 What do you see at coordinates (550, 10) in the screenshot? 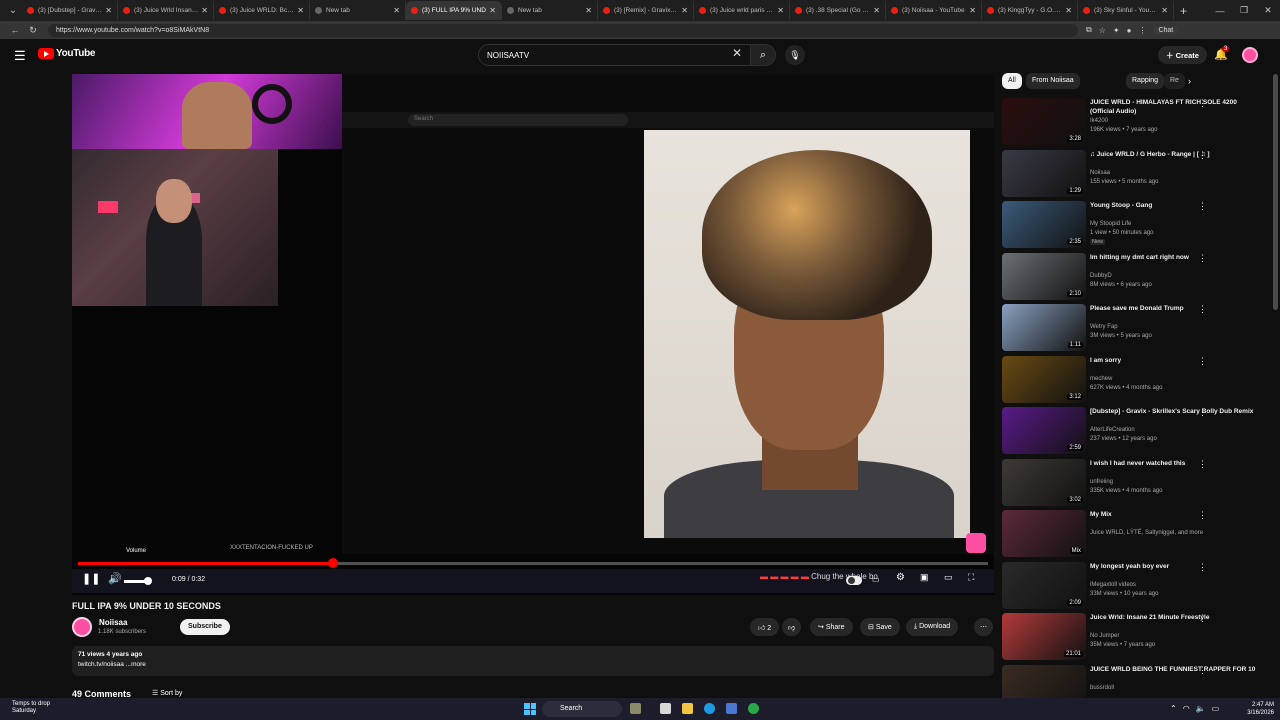
I see `browser-tab-5: New tab ✕` at bounding box center [550, 10].